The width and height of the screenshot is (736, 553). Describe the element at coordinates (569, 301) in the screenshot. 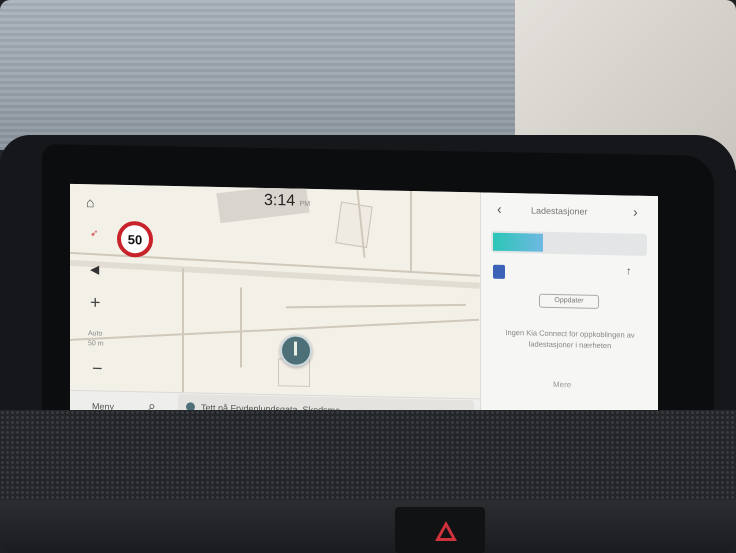

I see `refresh-button: Oppdater` at that location.